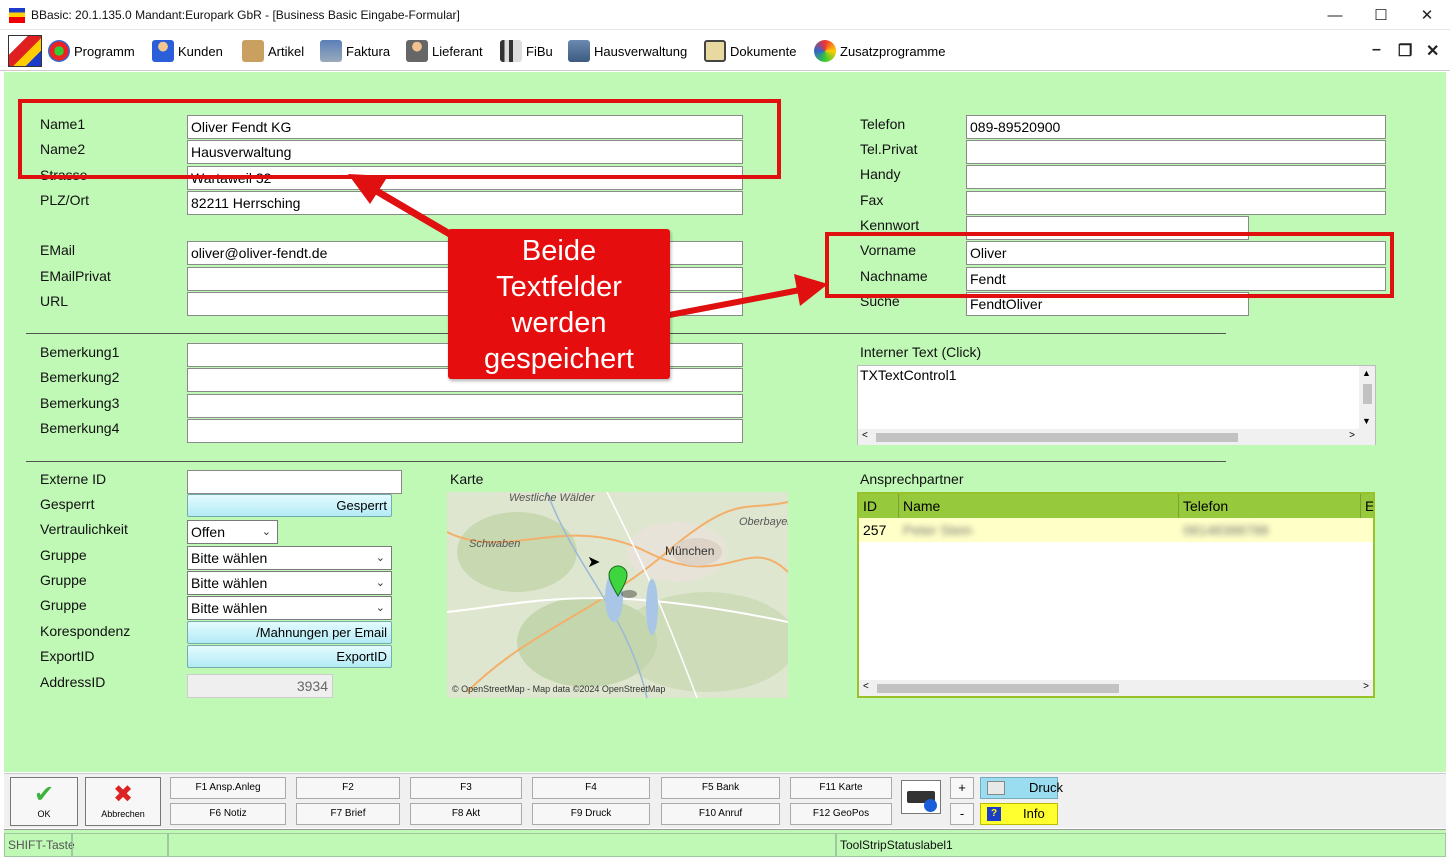 This screenshot has height=860, width=1450. What do you see at coordinates (1432, 51) in the screenshot?
I see `mdi-close-icon: ✕` at bounding box center [1432, 51].